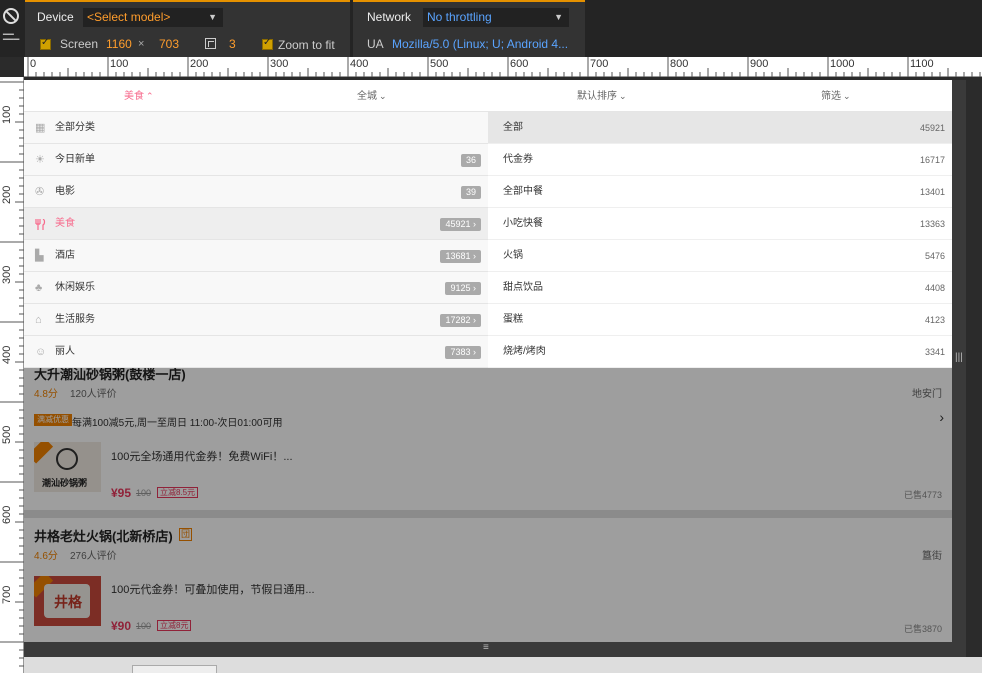  What do you see at coordinates (503, 665) in the screenshot?
I see `drawer-strip` at bounding box center [503, 665].